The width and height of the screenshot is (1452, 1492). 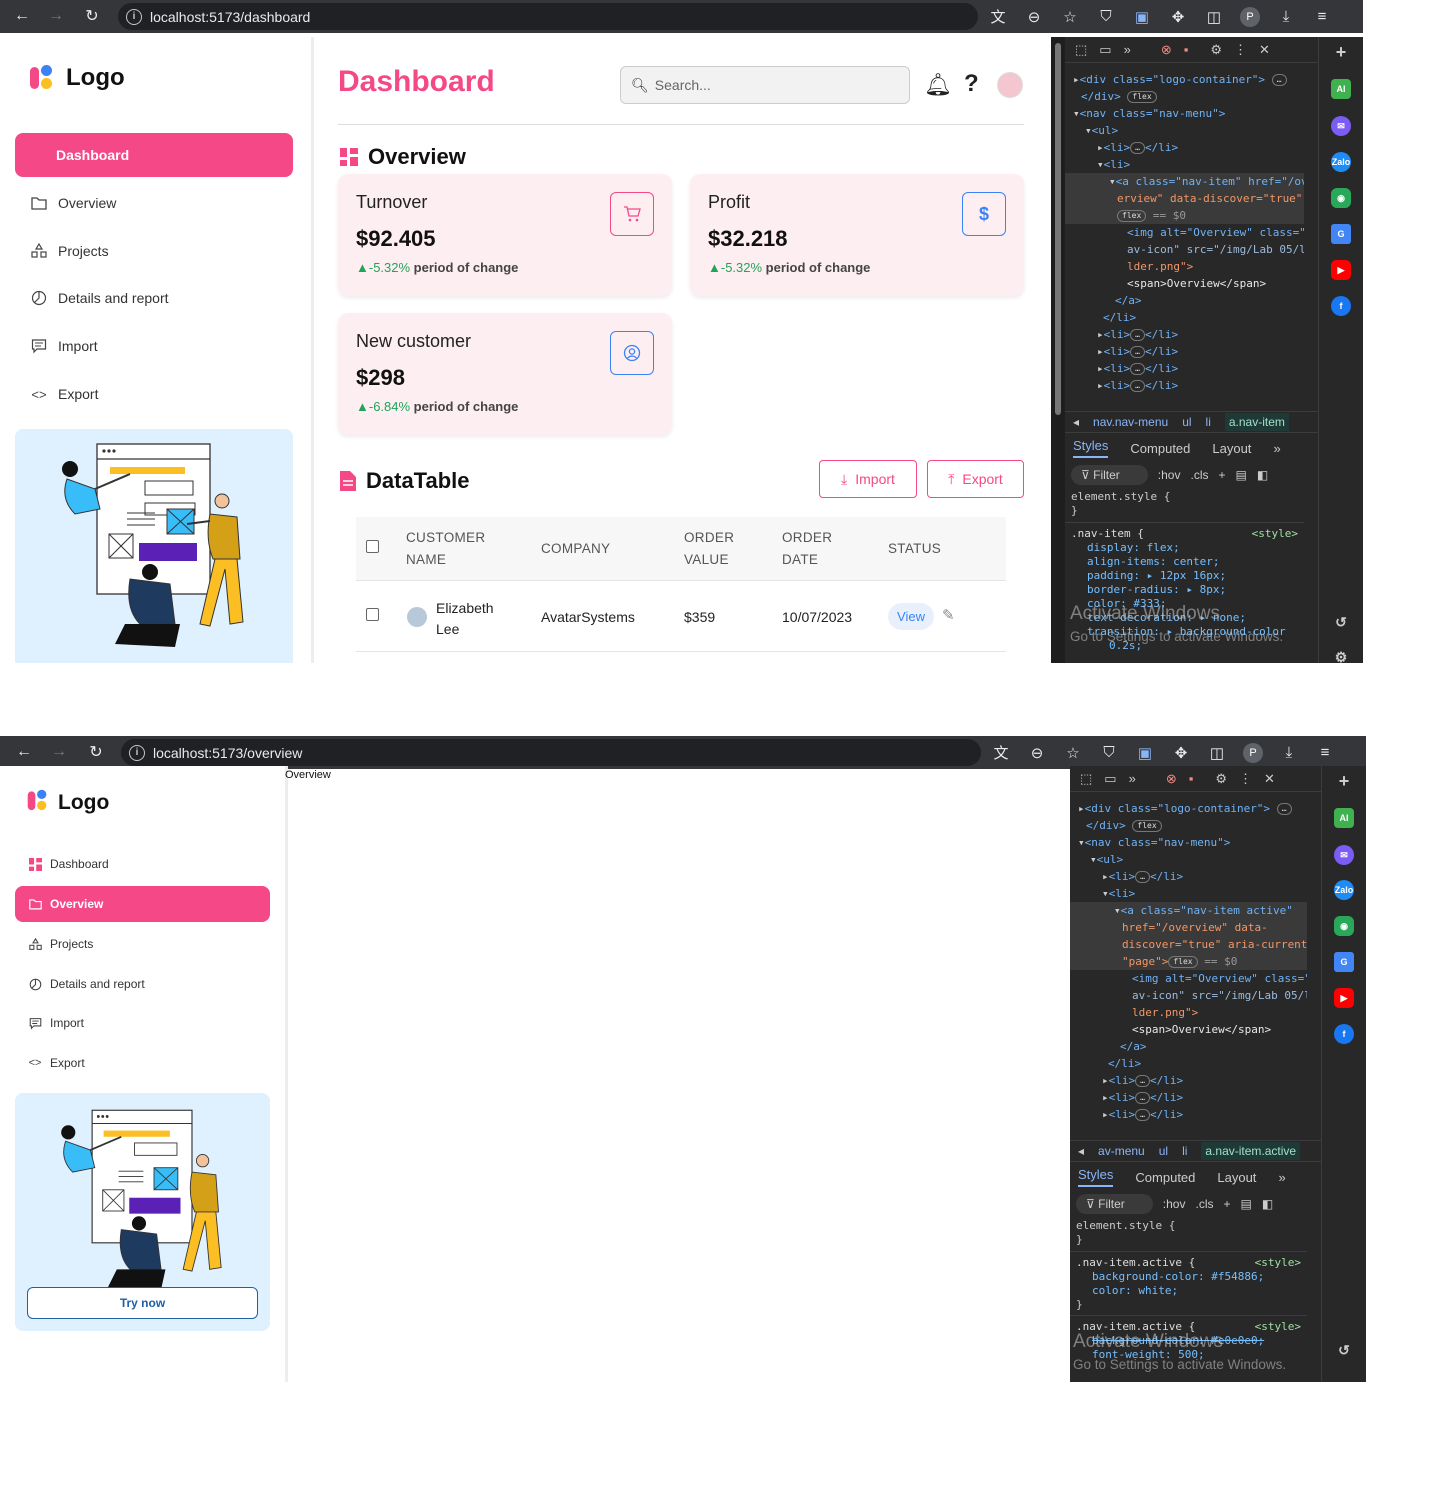 I want to click on inspect-icon: ⬚, so click(x=1081, y=50).